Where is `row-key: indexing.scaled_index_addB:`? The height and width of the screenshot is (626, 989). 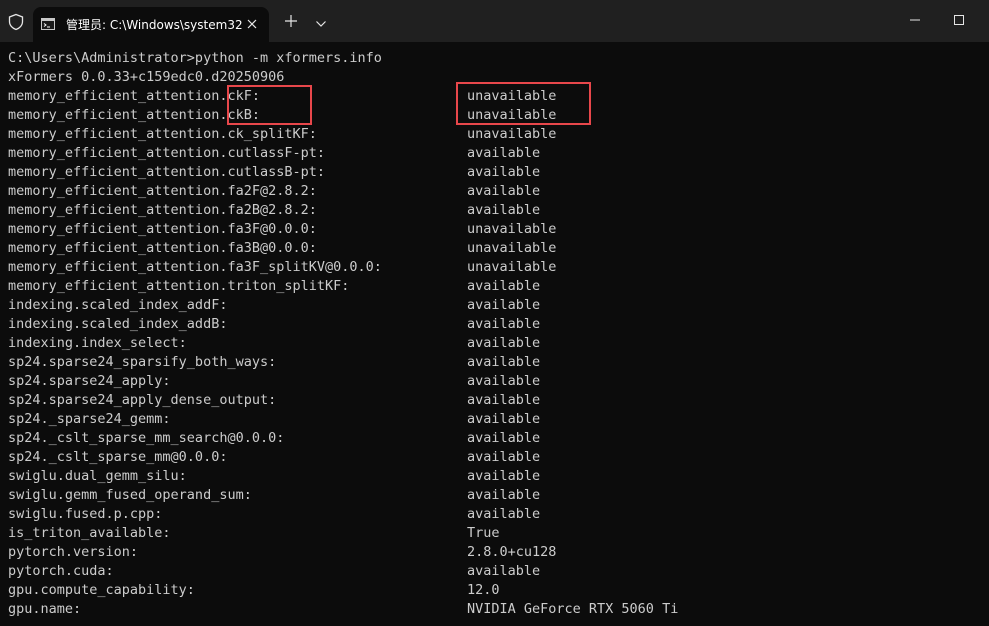 row-key: indexing.scaled_index_addB: is located at coordinates (118, 324).